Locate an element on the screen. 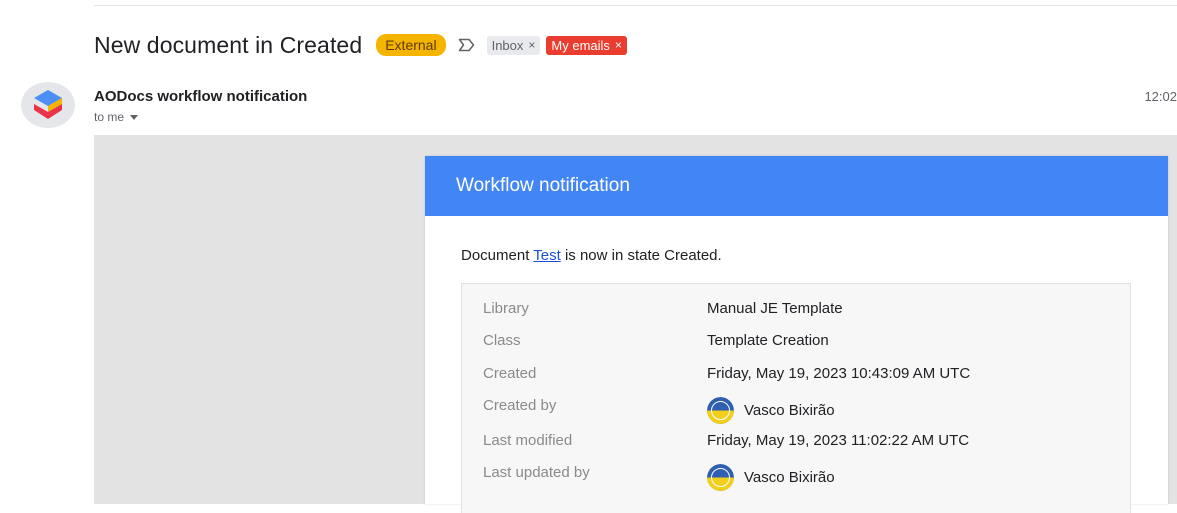 This screenshot has width=1177, height=513. remove-label-inbox-button: × is located at coordinates (531, 45).